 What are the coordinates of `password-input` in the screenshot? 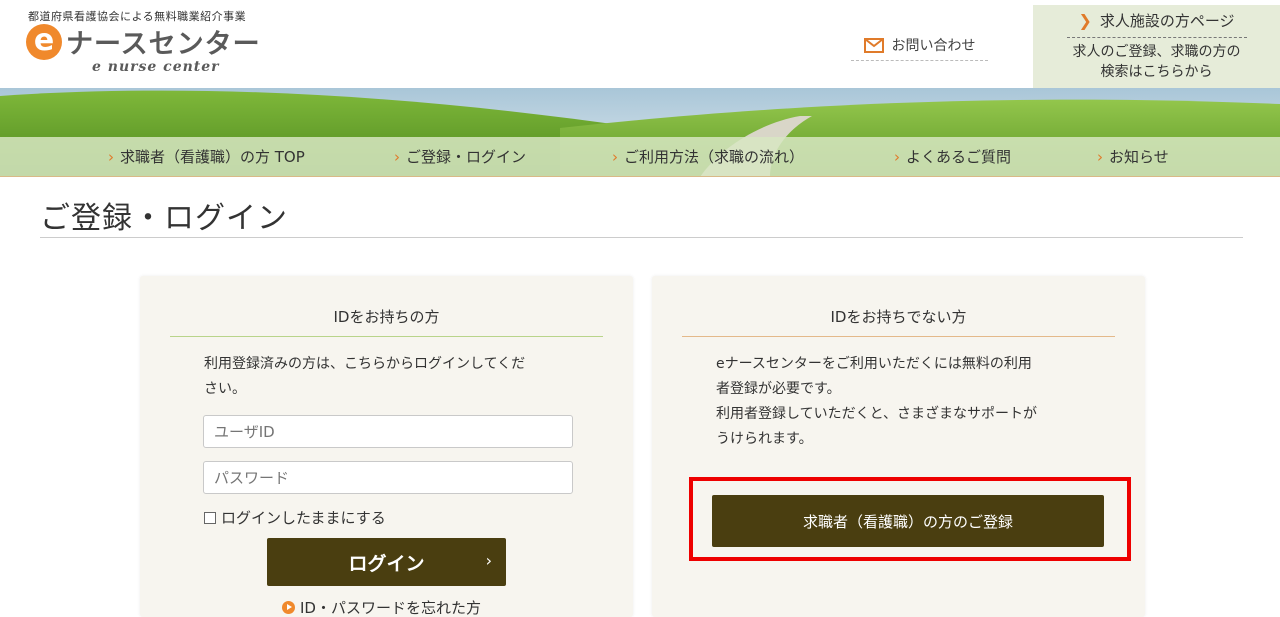 It's located at (388, 477).